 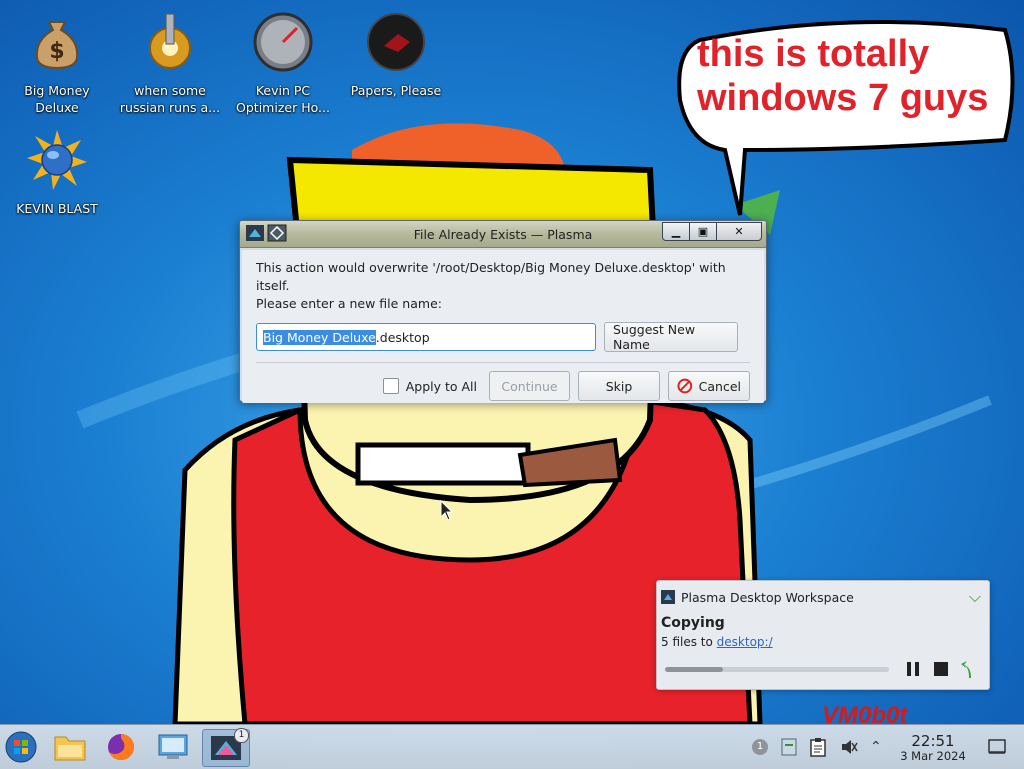 I want to click on apply-to-all-checkbox, so click(x=390, y=386).